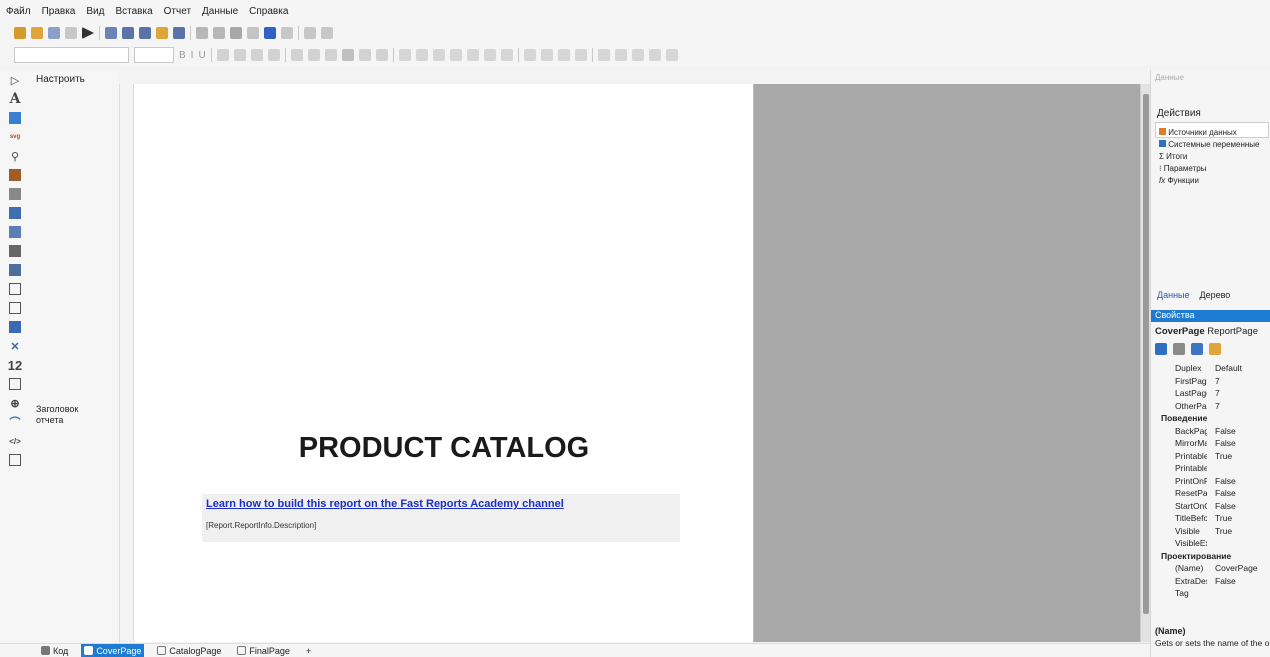 The width and height of the screenshot is (1270, 657). What do you see at coordinates (1146, 354) in the screenshot?
I see `scrollbar-thumb` at bounding box center [1146, 354].